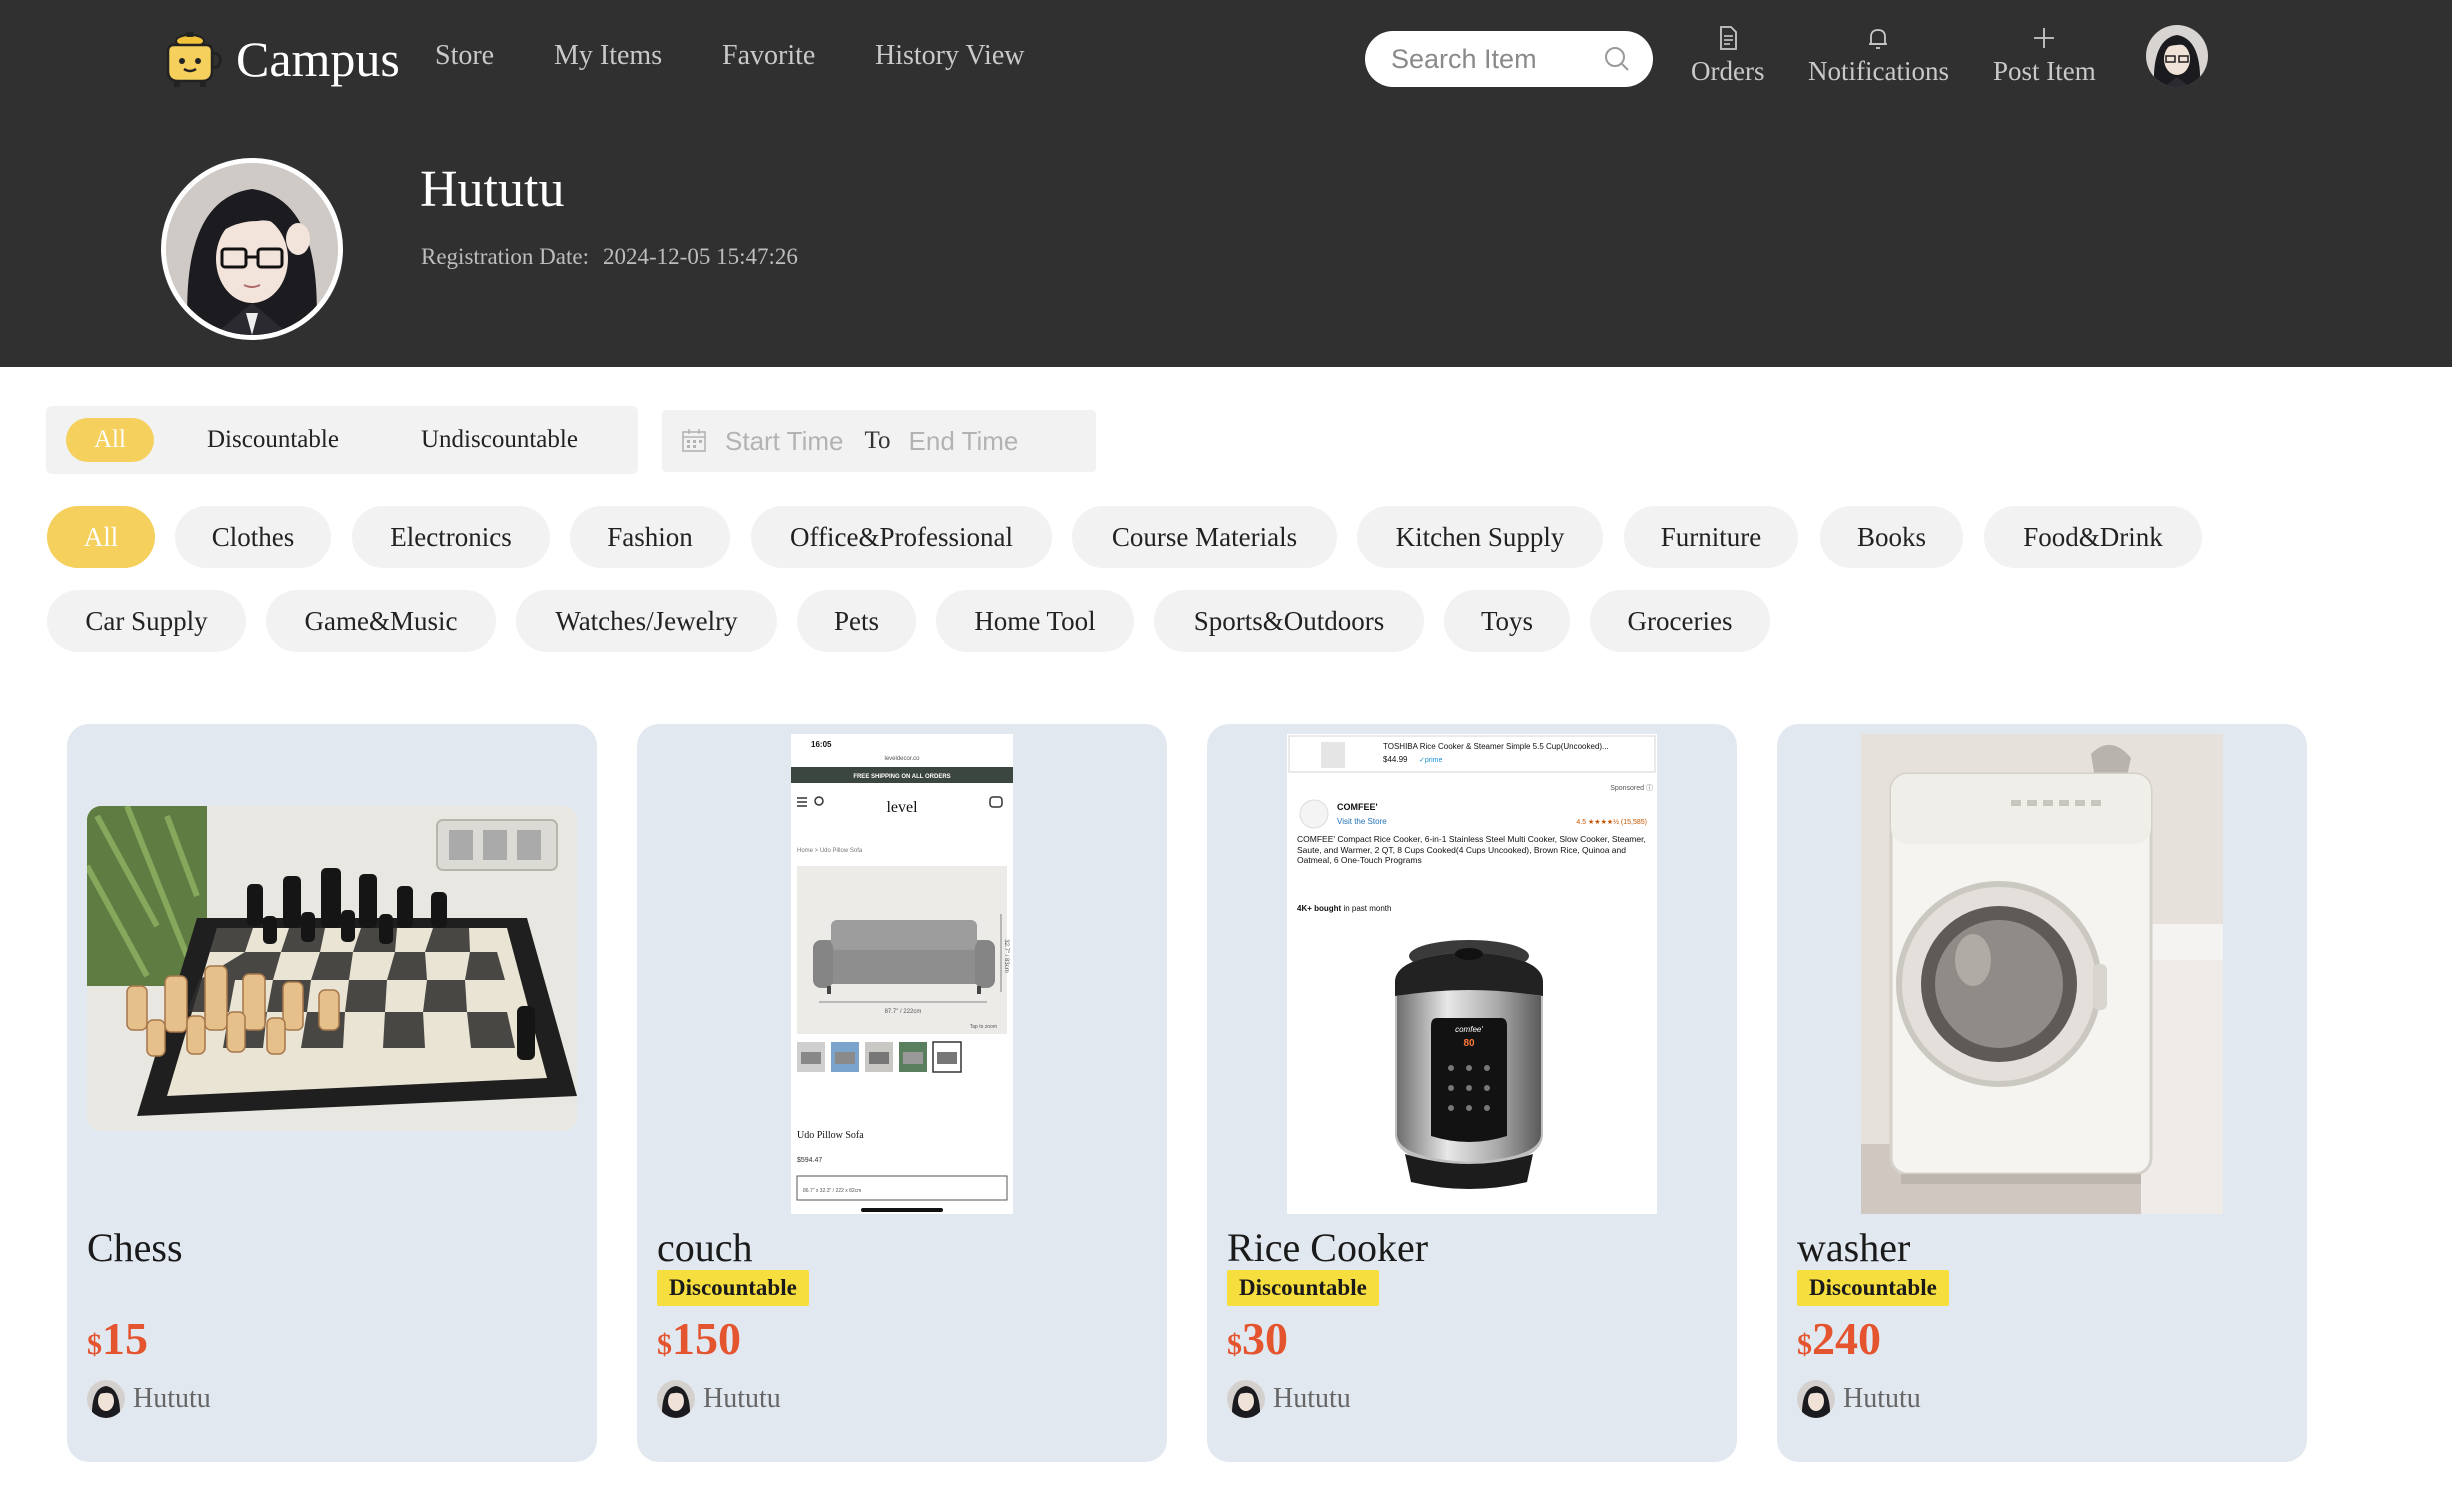 This screenshot has height=1502, width=2452. What do you see at coordinates (1728, 38) in the screenshot?
I see `document-icon` at bounding box center [1728, 38].